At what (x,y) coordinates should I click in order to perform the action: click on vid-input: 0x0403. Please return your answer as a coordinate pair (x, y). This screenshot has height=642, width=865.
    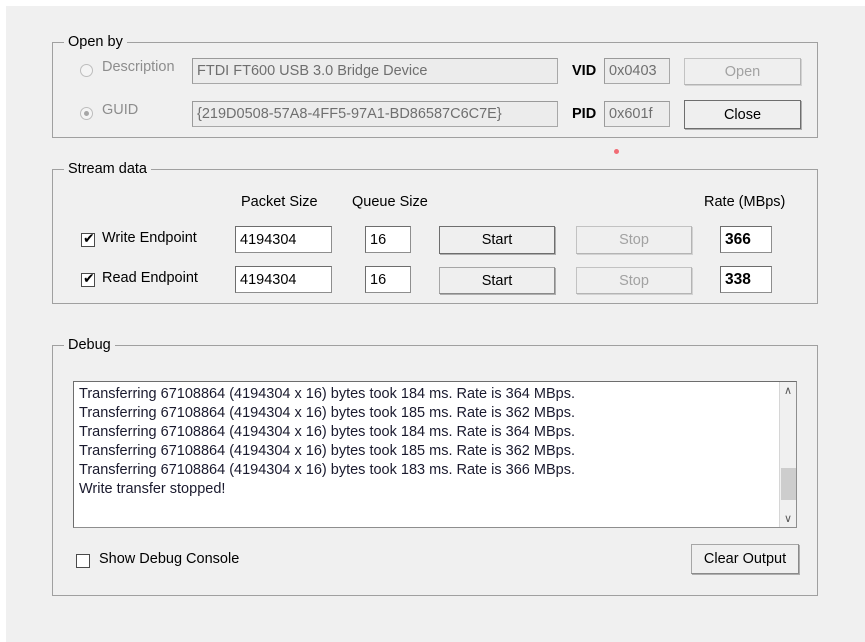
    Looking at the image, I should click on (637, 71).